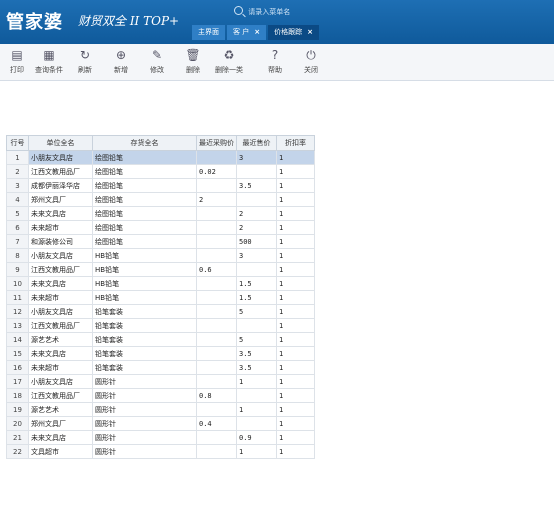  I want to click on table-row: 21 未来文具店 圆形针 0.9 1, so click(160, 437).